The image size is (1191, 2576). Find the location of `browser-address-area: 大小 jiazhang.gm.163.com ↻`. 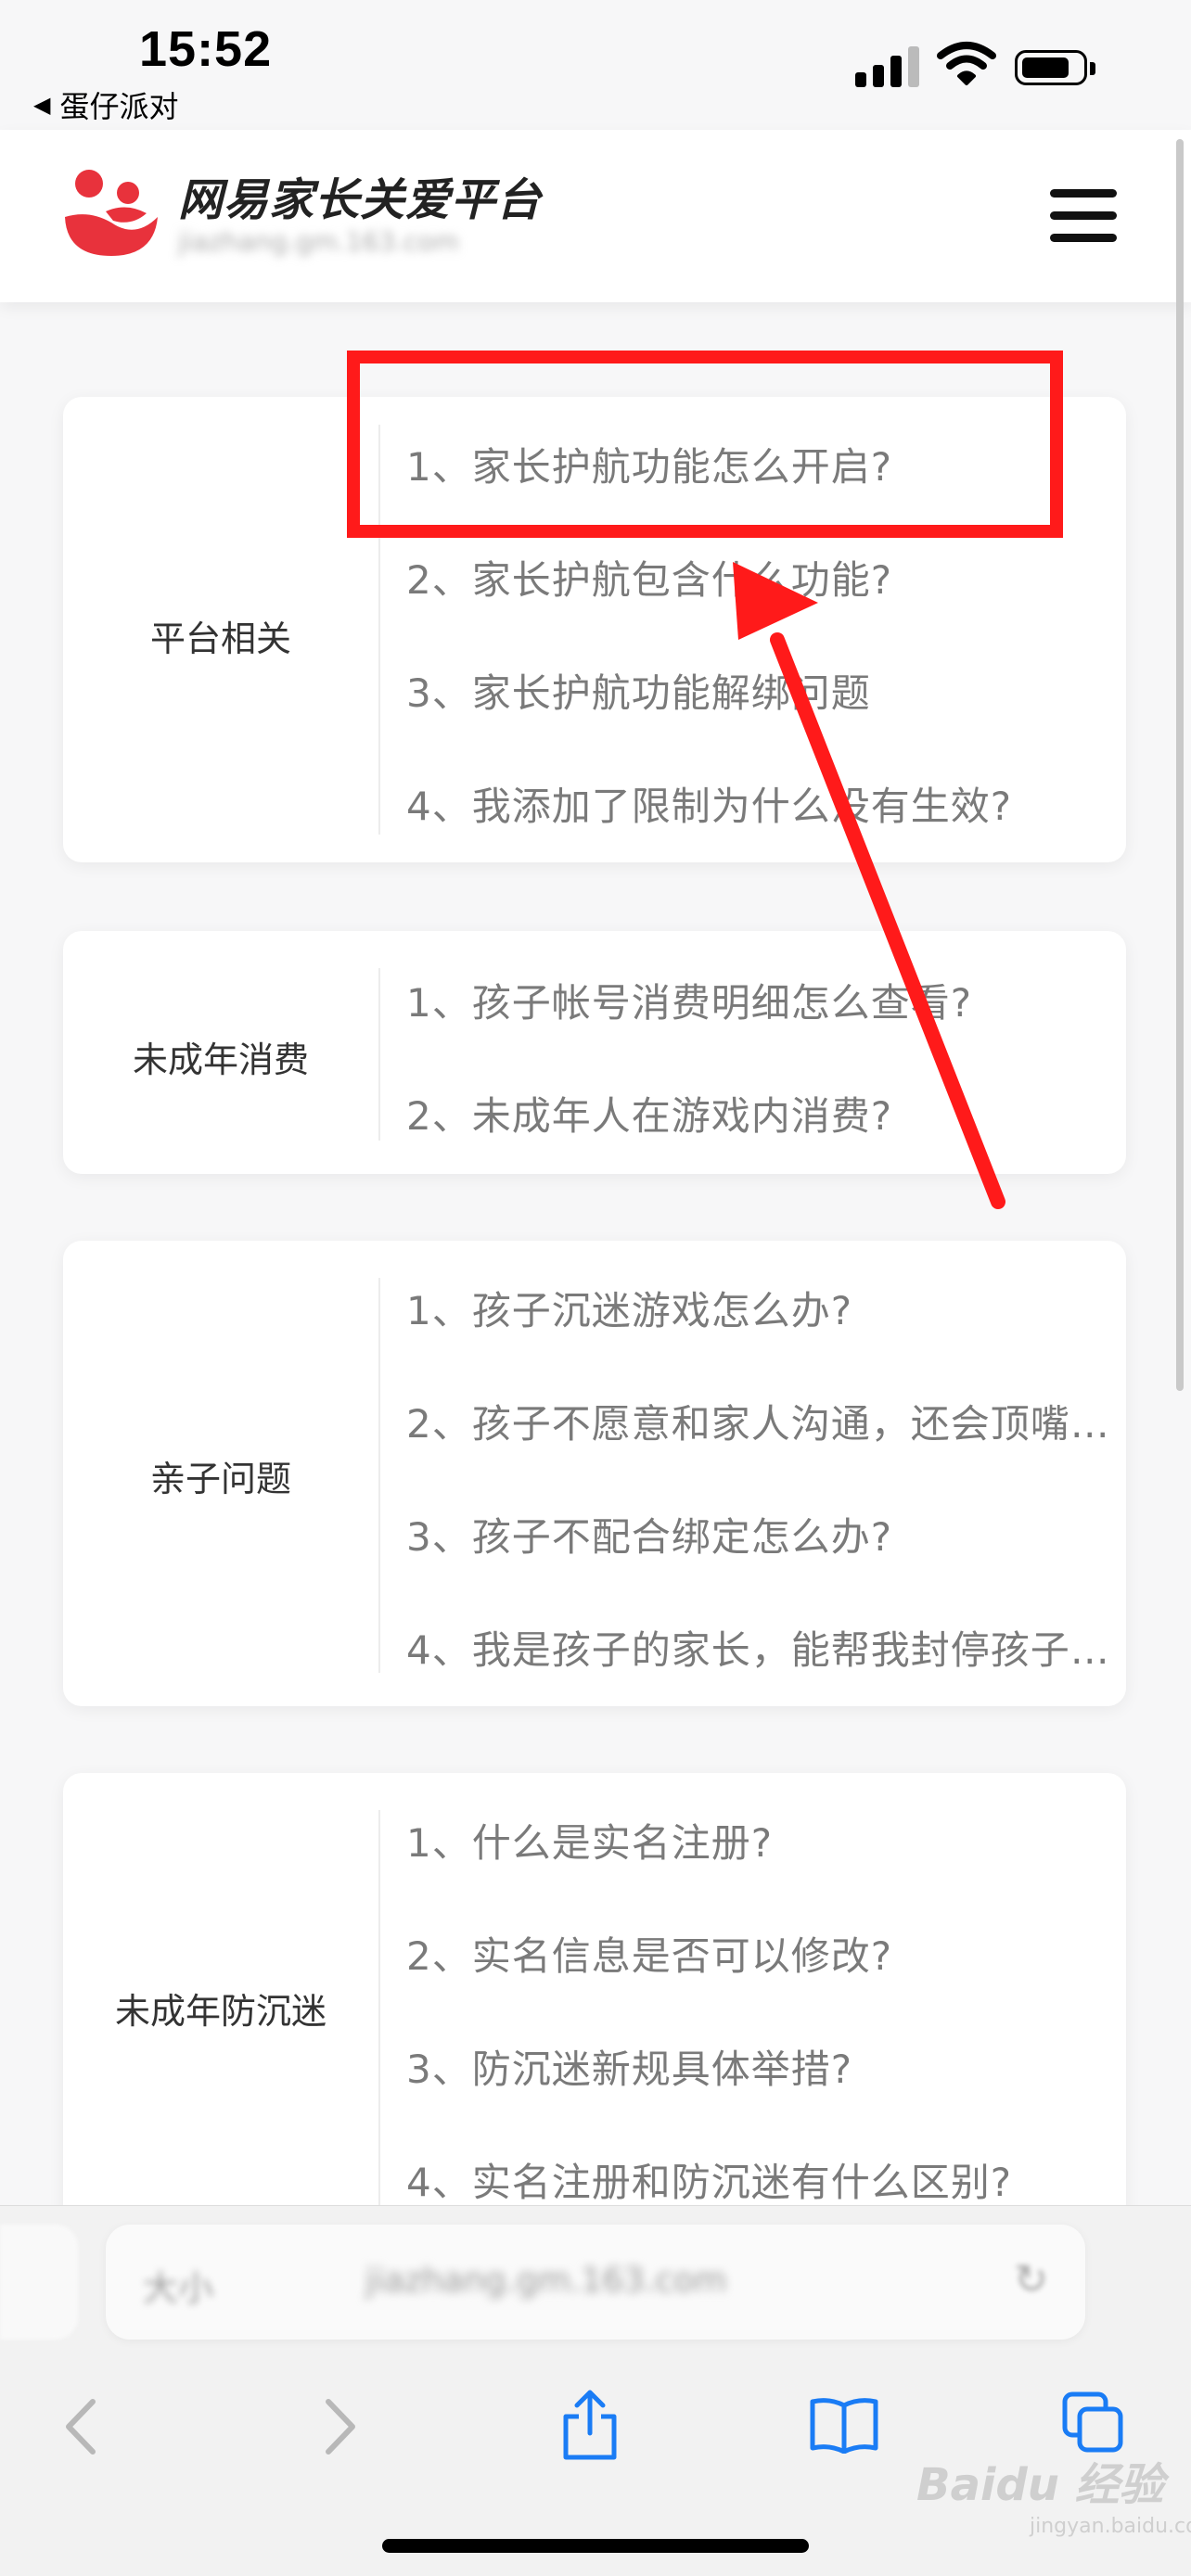

browser-address-area: 大小 jiazhang.gm.163.com ↻ is located at coordinates (595, 2285).